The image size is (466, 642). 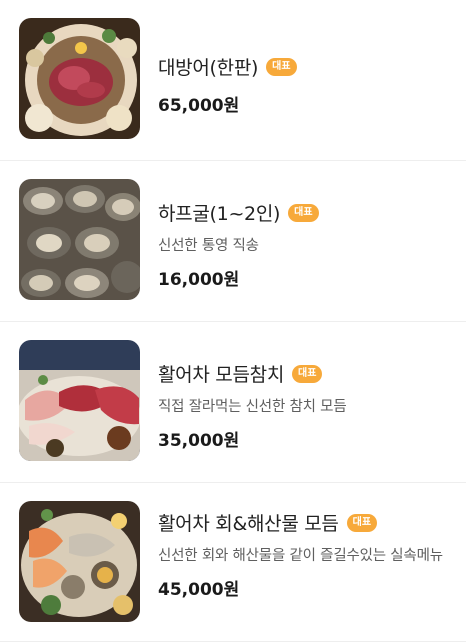 What do you see at coordinates (199, 106) in the screenshot?
I see `menu-item-price: 65,000원` at bounding box center [199, 106].